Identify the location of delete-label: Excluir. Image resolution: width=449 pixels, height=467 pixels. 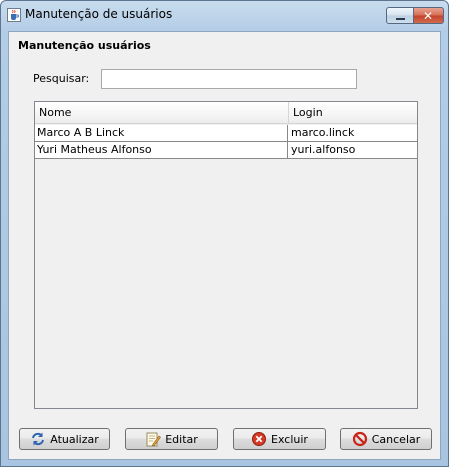
(289, 439).